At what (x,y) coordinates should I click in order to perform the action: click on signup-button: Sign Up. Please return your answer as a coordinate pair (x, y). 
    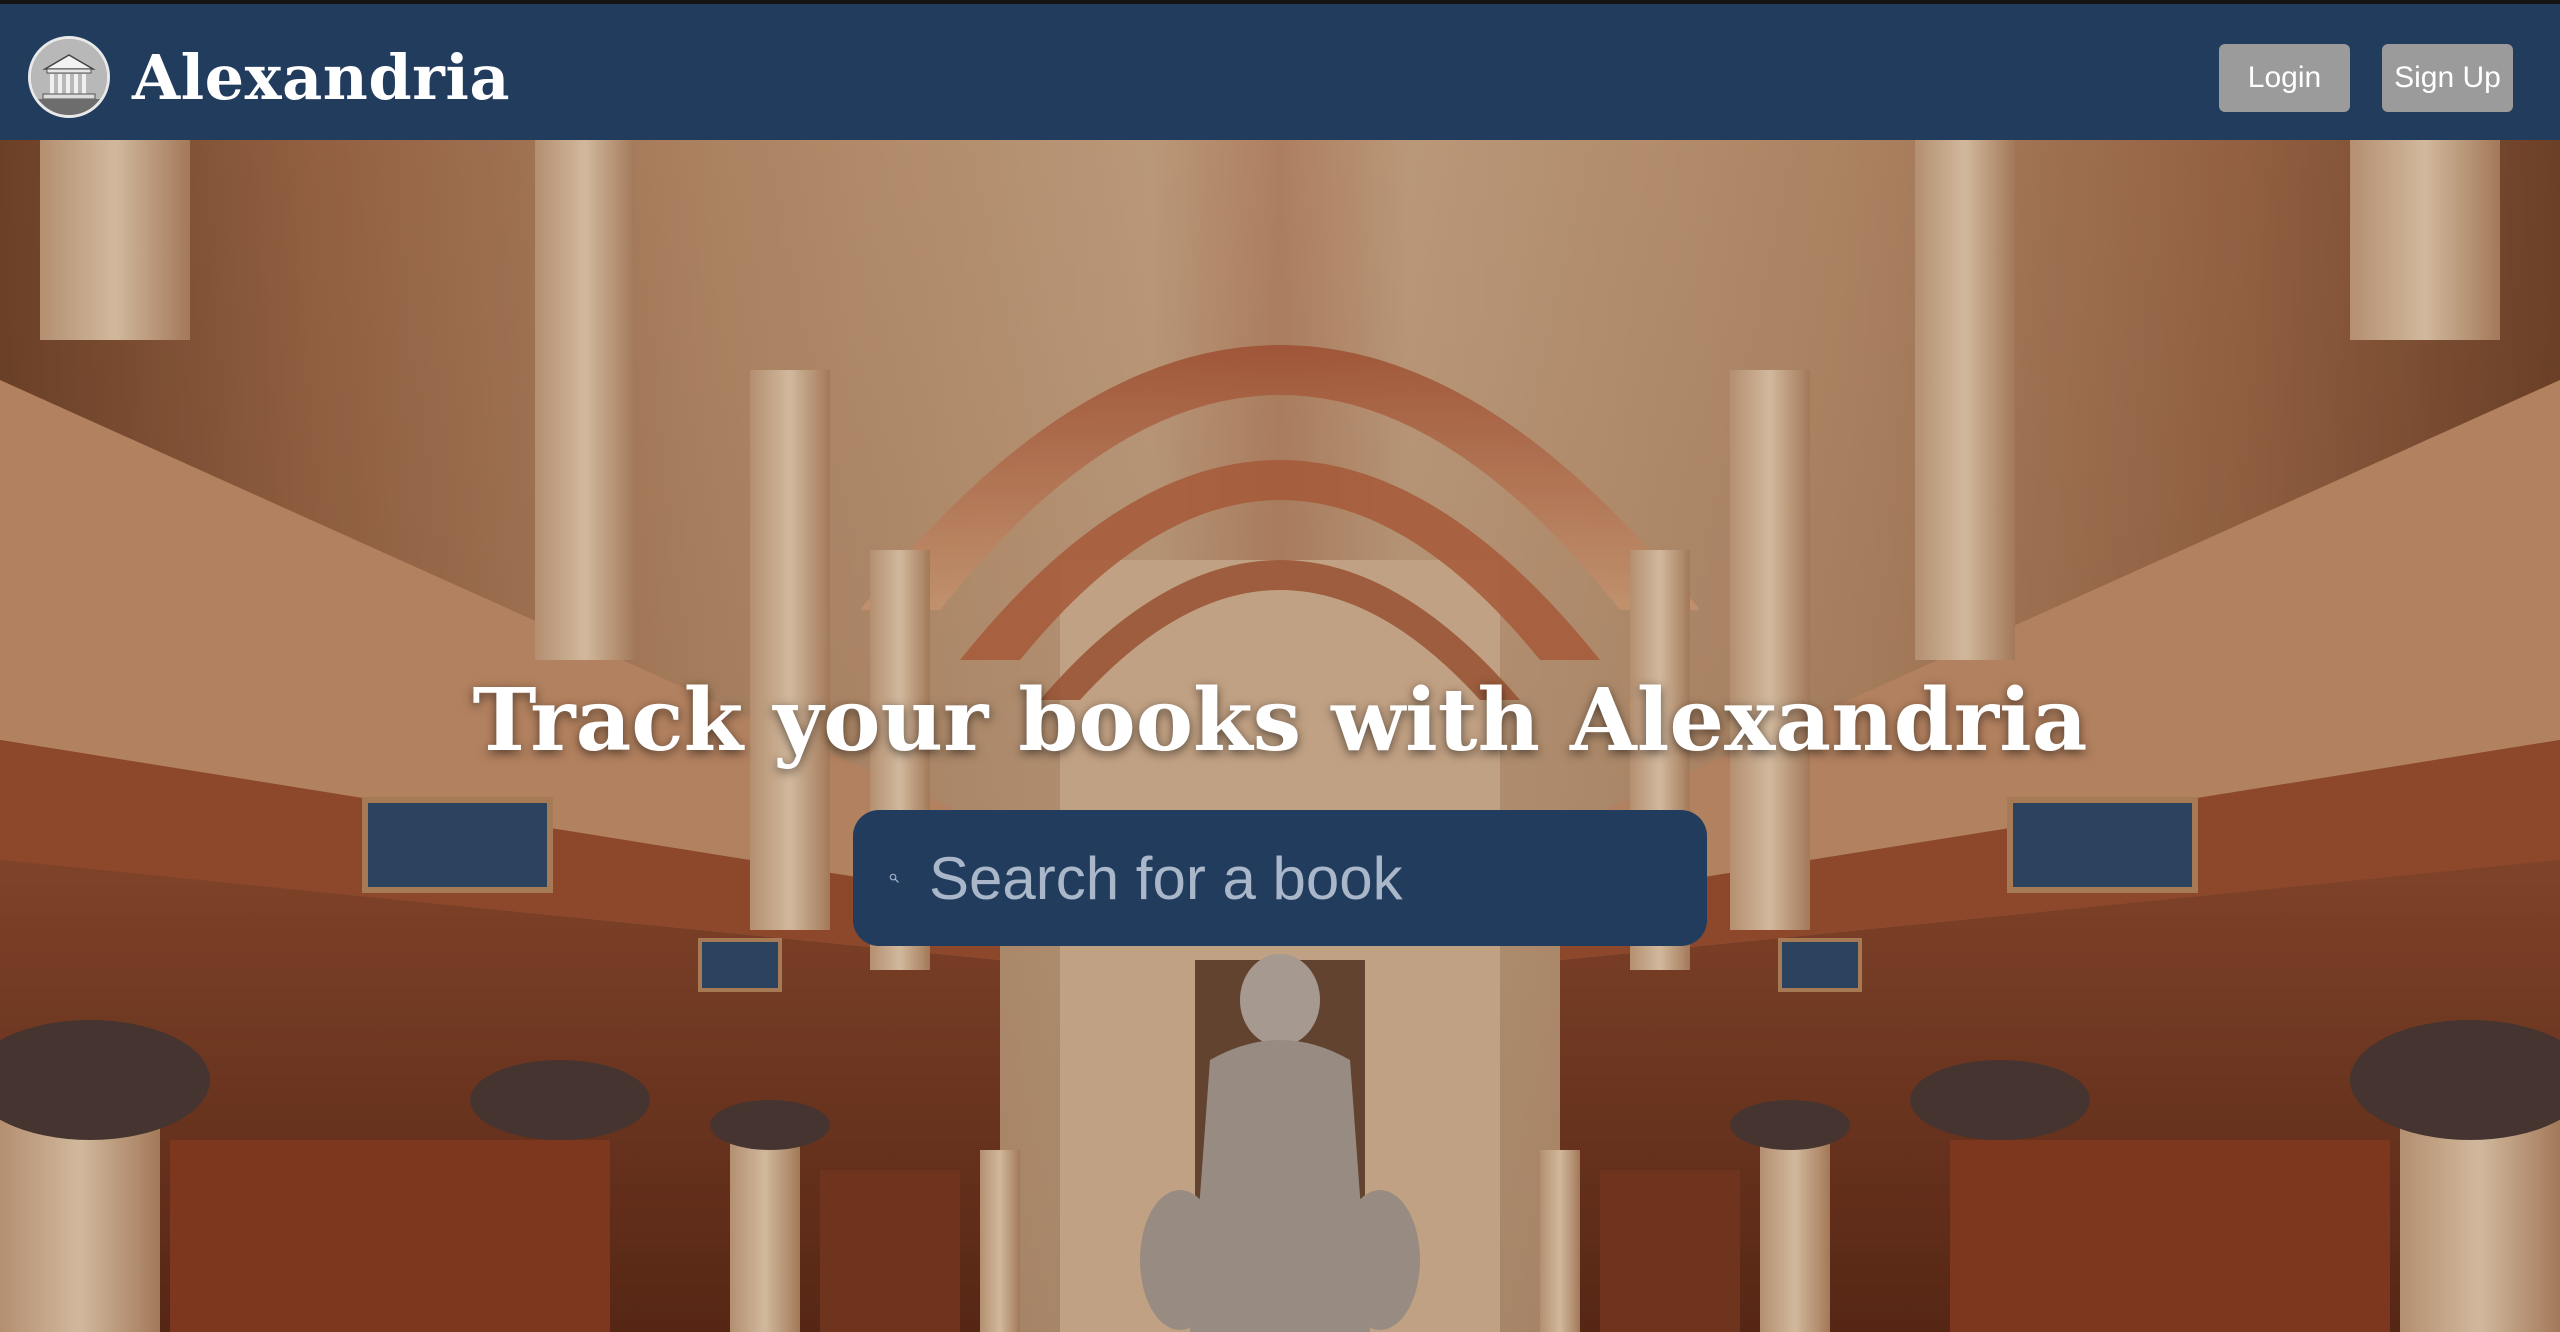
    Looking at the image, I should click on (2447, 78).